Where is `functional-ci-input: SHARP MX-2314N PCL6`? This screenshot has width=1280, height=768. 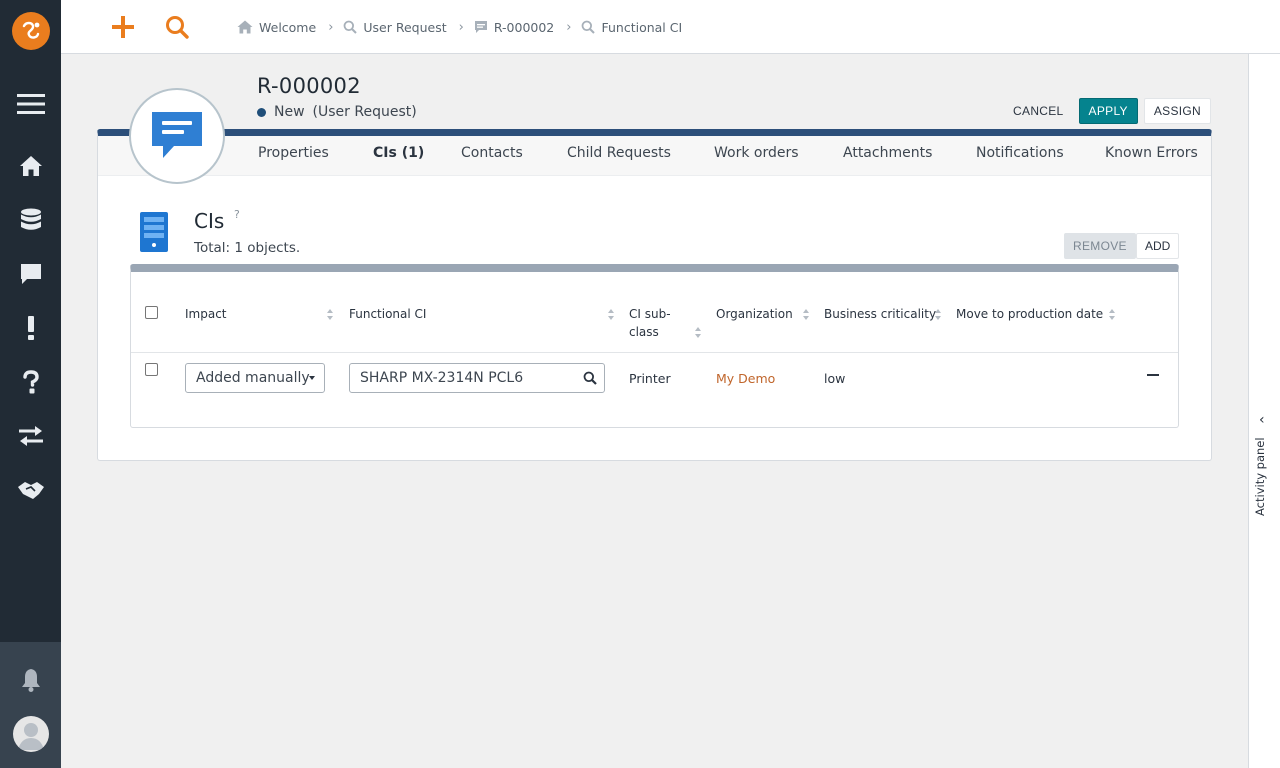
functional-ci-input: SHARP MX-2314N PCL6 is located at coordinates (477, 378).